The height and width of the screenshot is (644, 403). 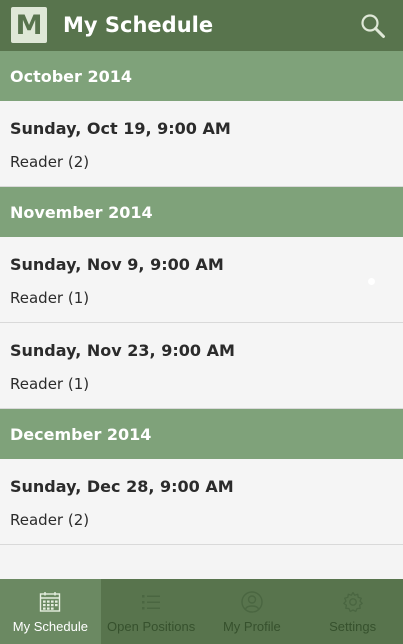 What do you see at coordinates (120, 128) in the screenshot?
I see `schedule-item-date: Sunday, Oct 19, 9:00 AM` at bounding box center [120, 128].